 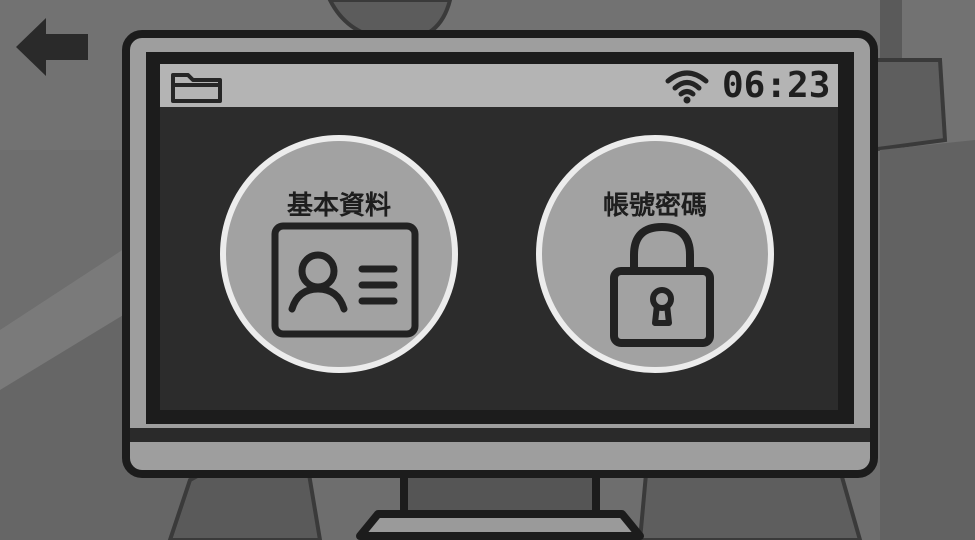 I want to click on app-account-password-label: 帳號密碼, so click(x=654, y=206).